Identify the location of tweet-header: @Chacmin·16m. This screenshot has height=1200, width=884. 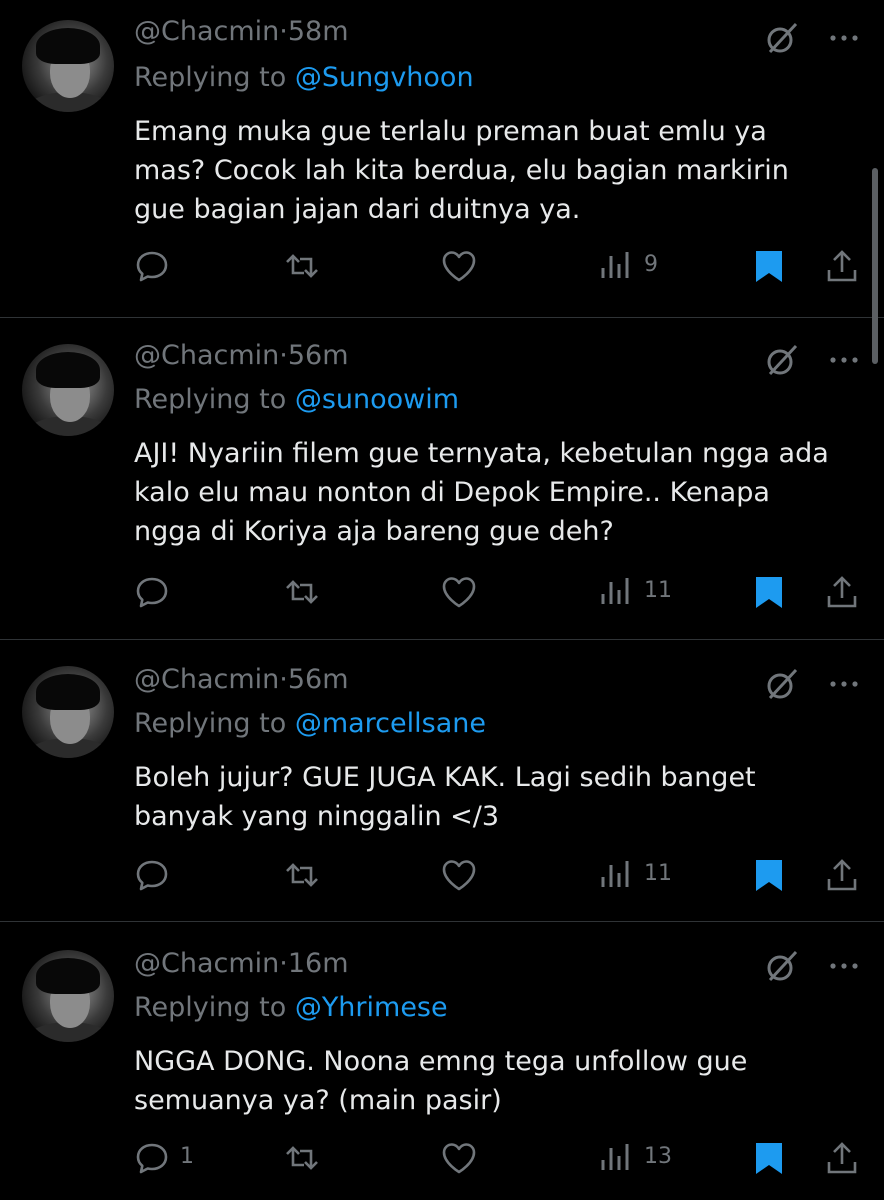
(241, 963).